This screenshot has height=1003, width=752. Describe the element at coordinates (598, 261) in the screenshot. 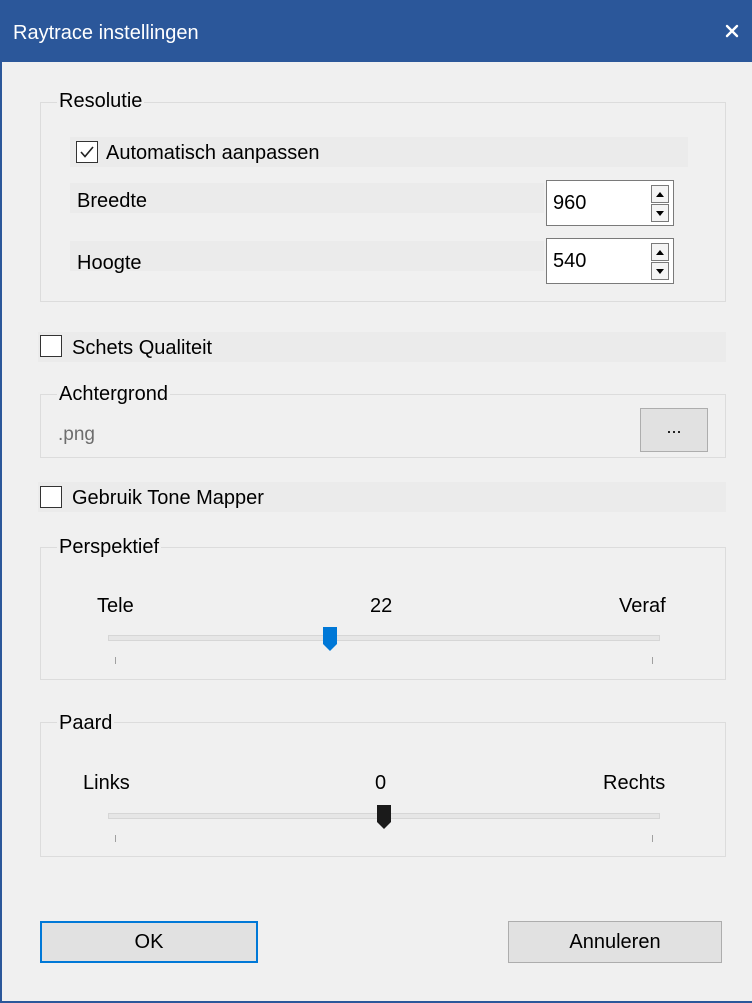

I see `height-input: 540` at that location.